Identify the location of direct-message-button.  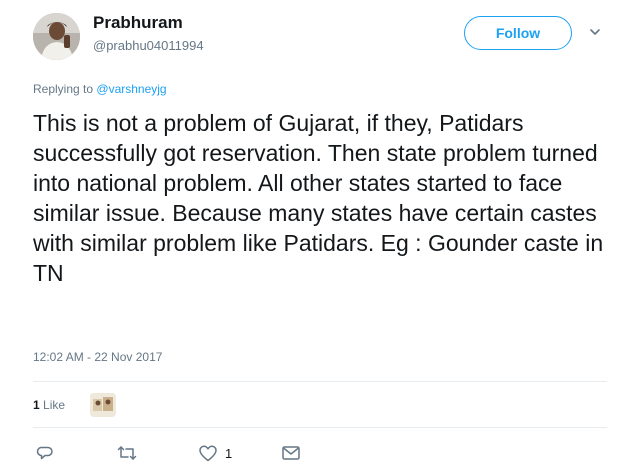
(291, 453).